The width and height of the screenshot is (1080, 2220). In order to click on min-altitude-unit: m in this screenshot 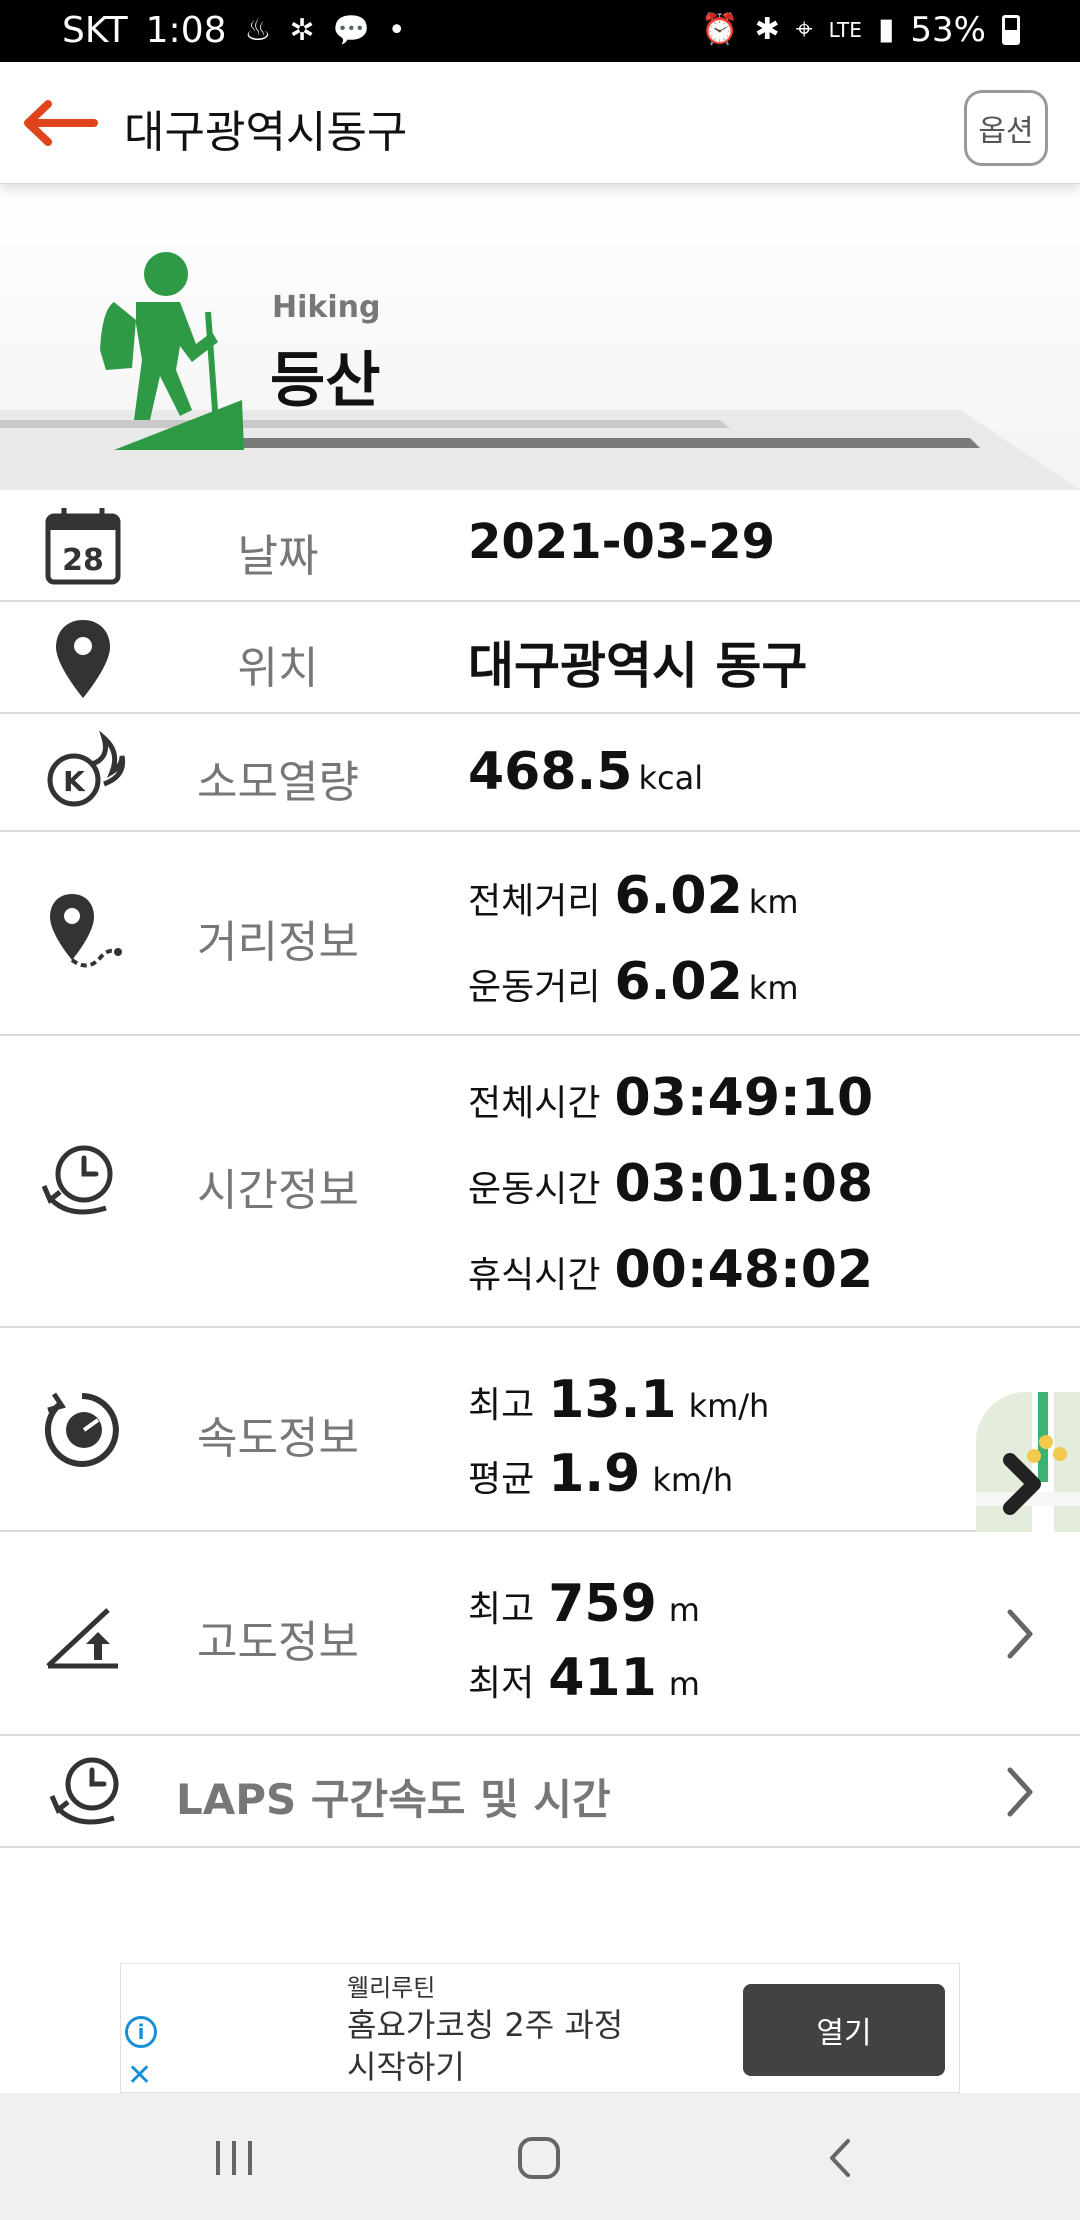, I will do `click(684, 1684)`.